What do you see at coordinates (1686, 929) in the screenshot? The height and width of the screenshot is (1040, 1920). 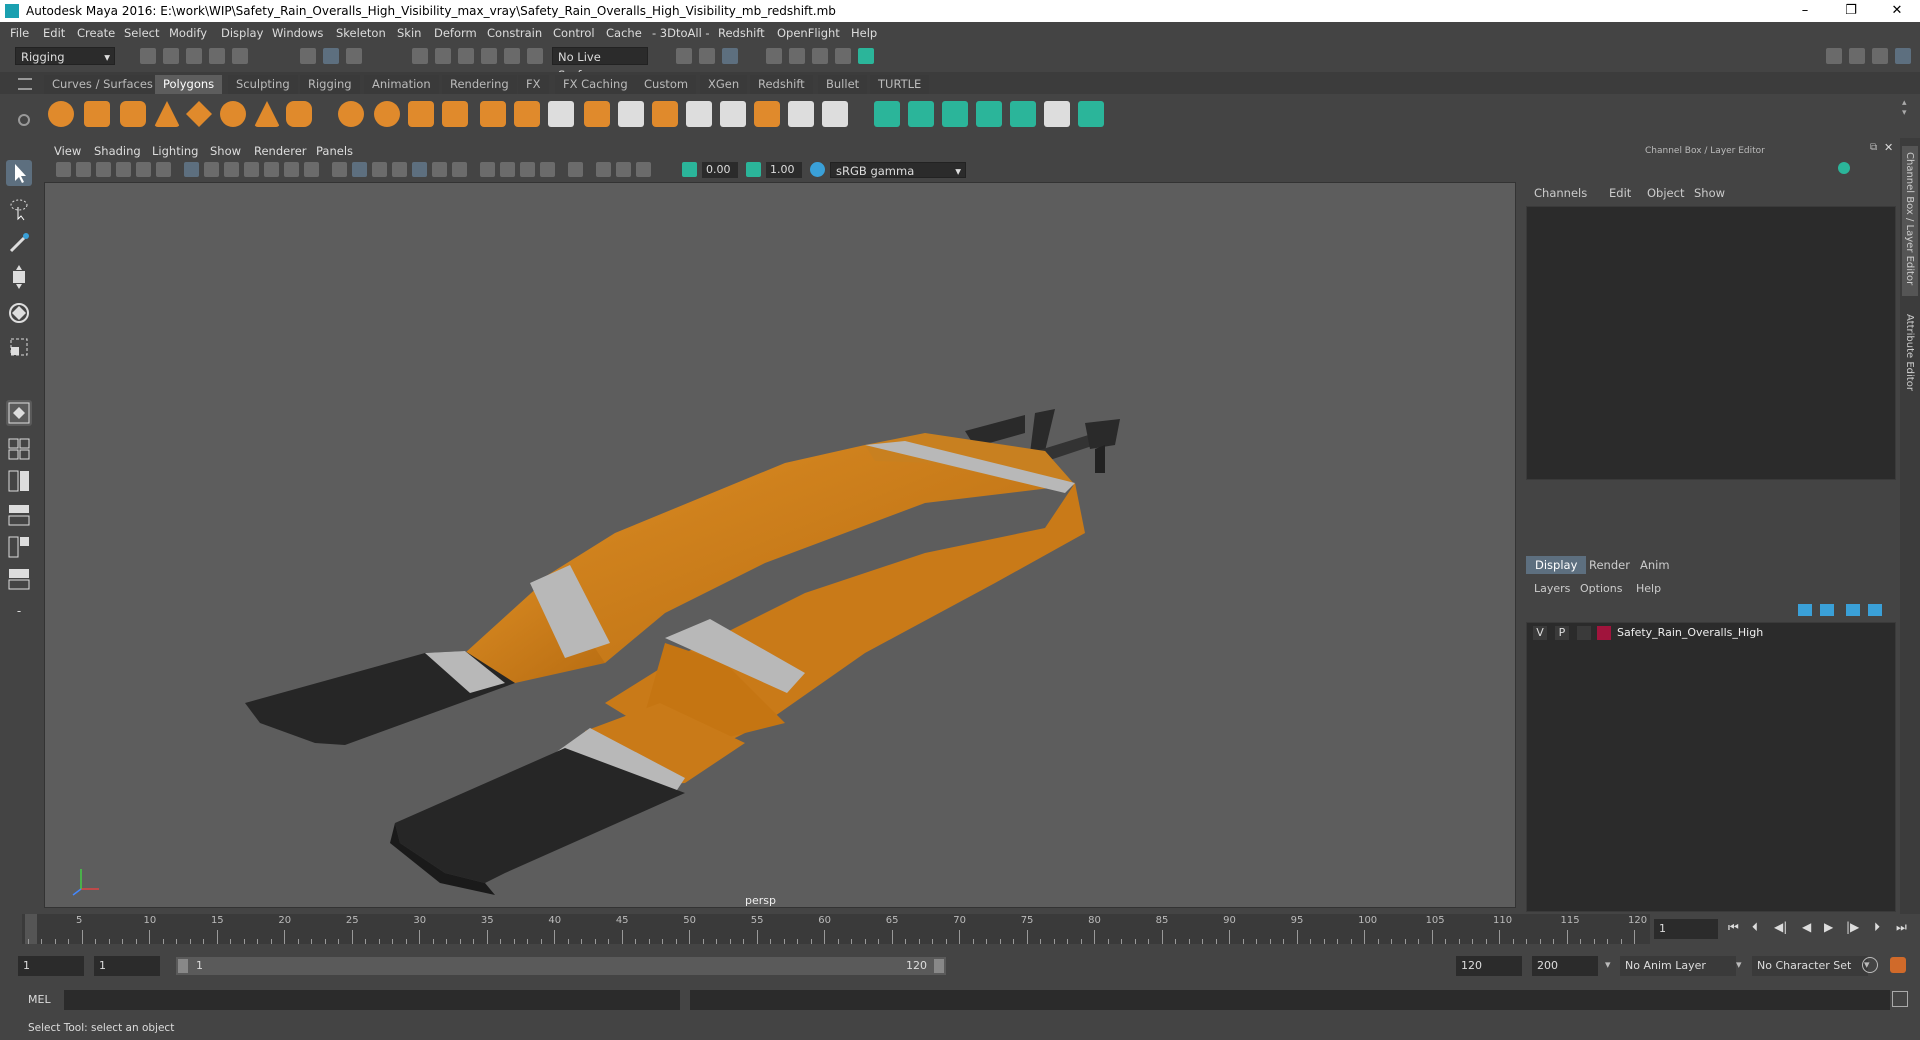 I see `current-frame-field: 1` at bounding box center [1686, 929].